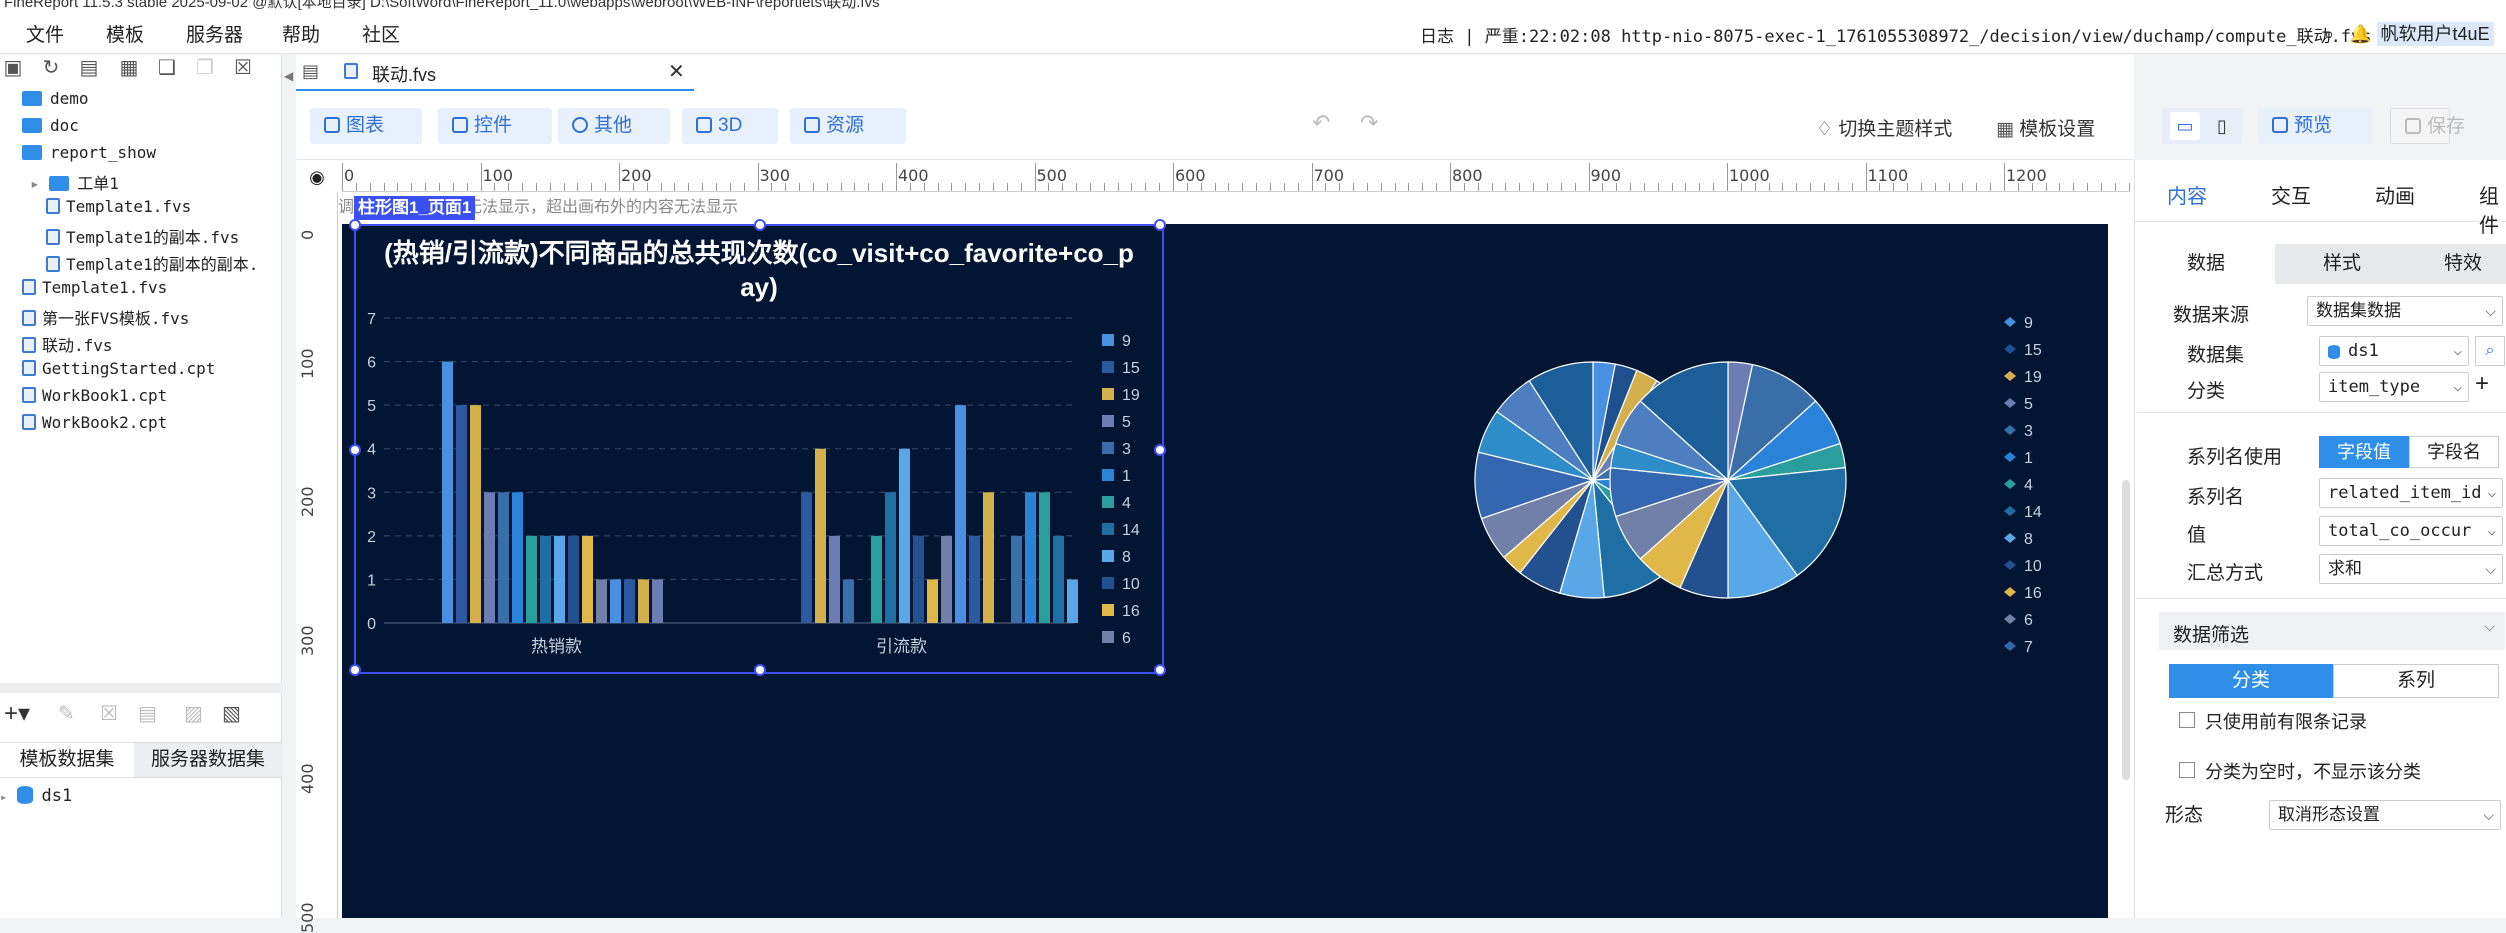 The height and width of the screenshot is (933, 2506). What do you see at coordinates (205, 68) in the screenshot?
I see `copy-icon: ❐` at bounding box center [205, 68].